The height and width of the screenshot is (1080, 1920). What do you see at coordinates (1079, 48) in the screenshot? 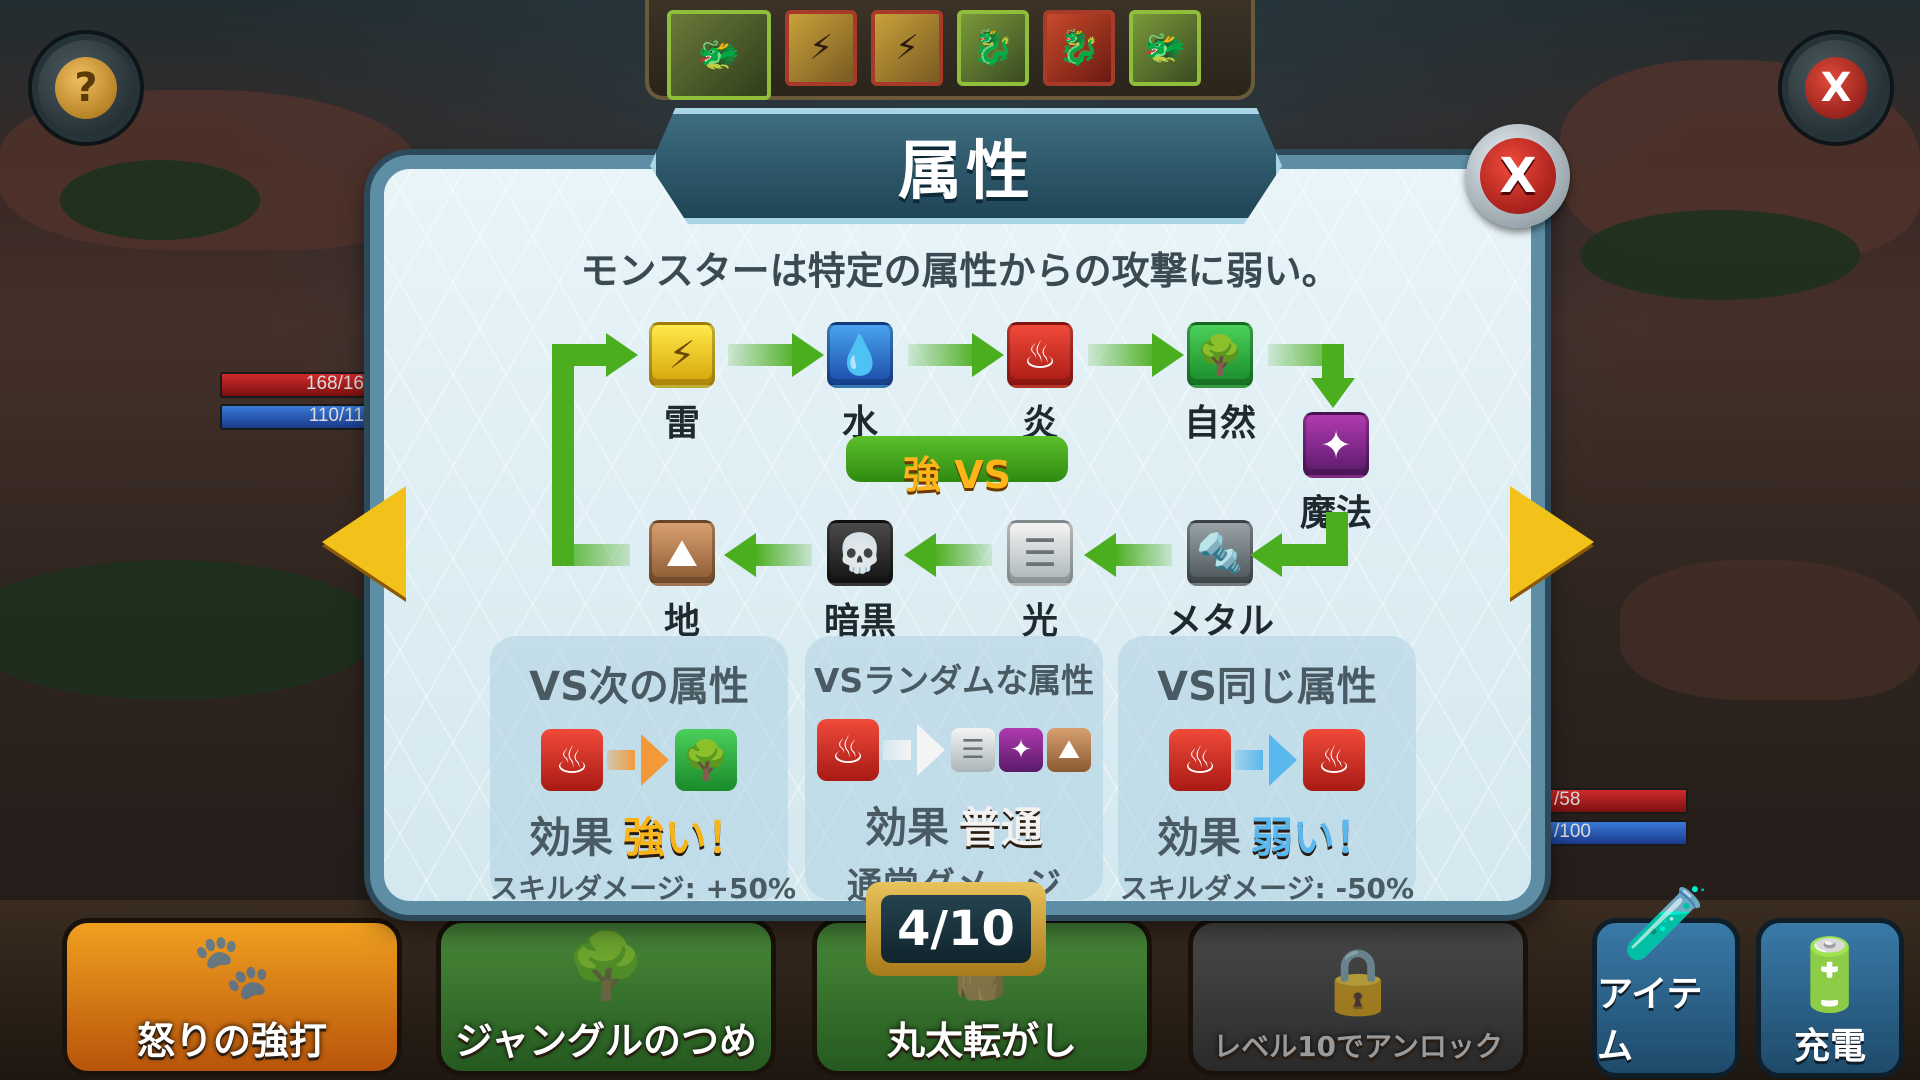
I see `portrait-fire-dragon-icon: 🐉` at bounding box center [1079, 48].